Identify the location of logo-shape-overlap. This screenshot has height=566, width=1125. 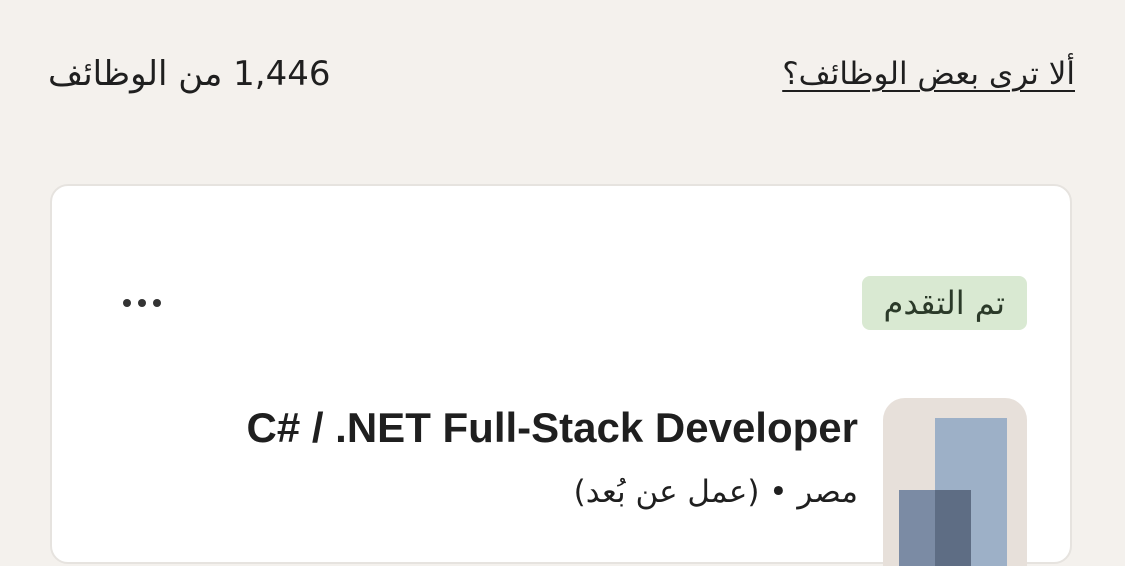
(953, 528).